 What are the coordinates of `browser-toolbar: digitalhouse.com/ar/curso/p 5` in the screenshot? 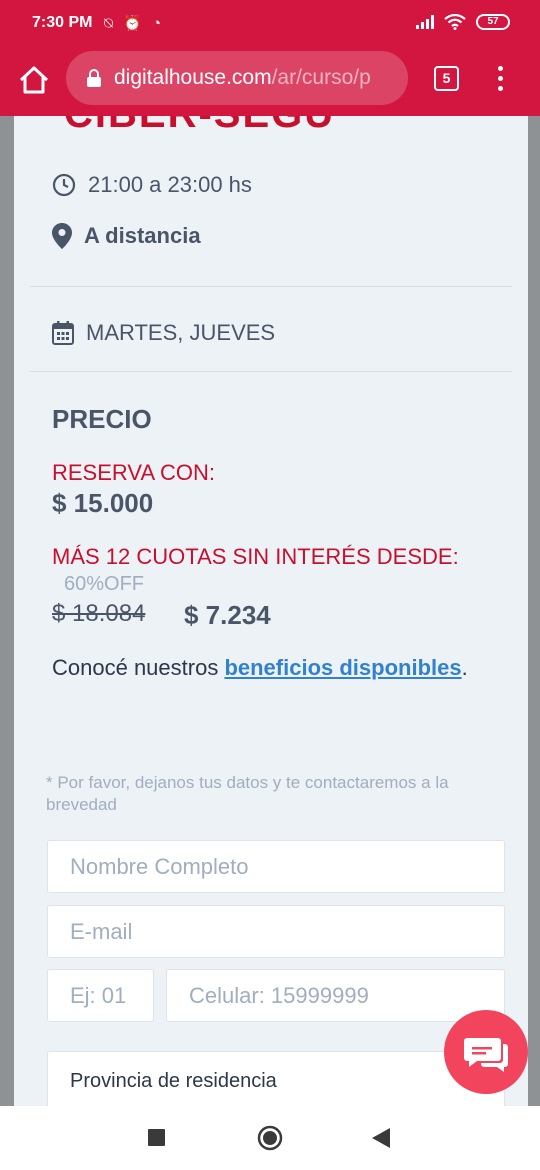 It's located at (270, 82).